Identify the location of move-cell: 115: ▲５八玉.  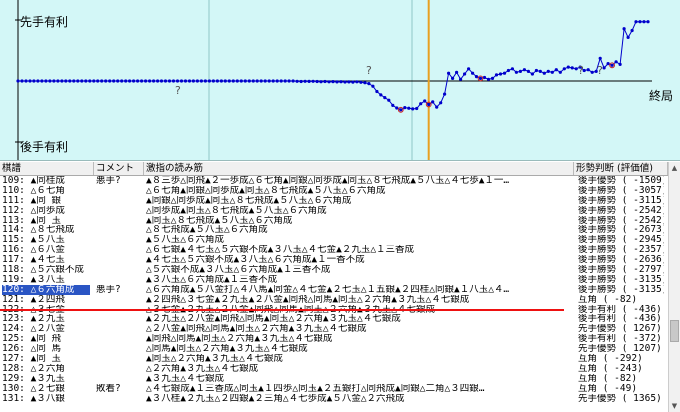
(33, 240).